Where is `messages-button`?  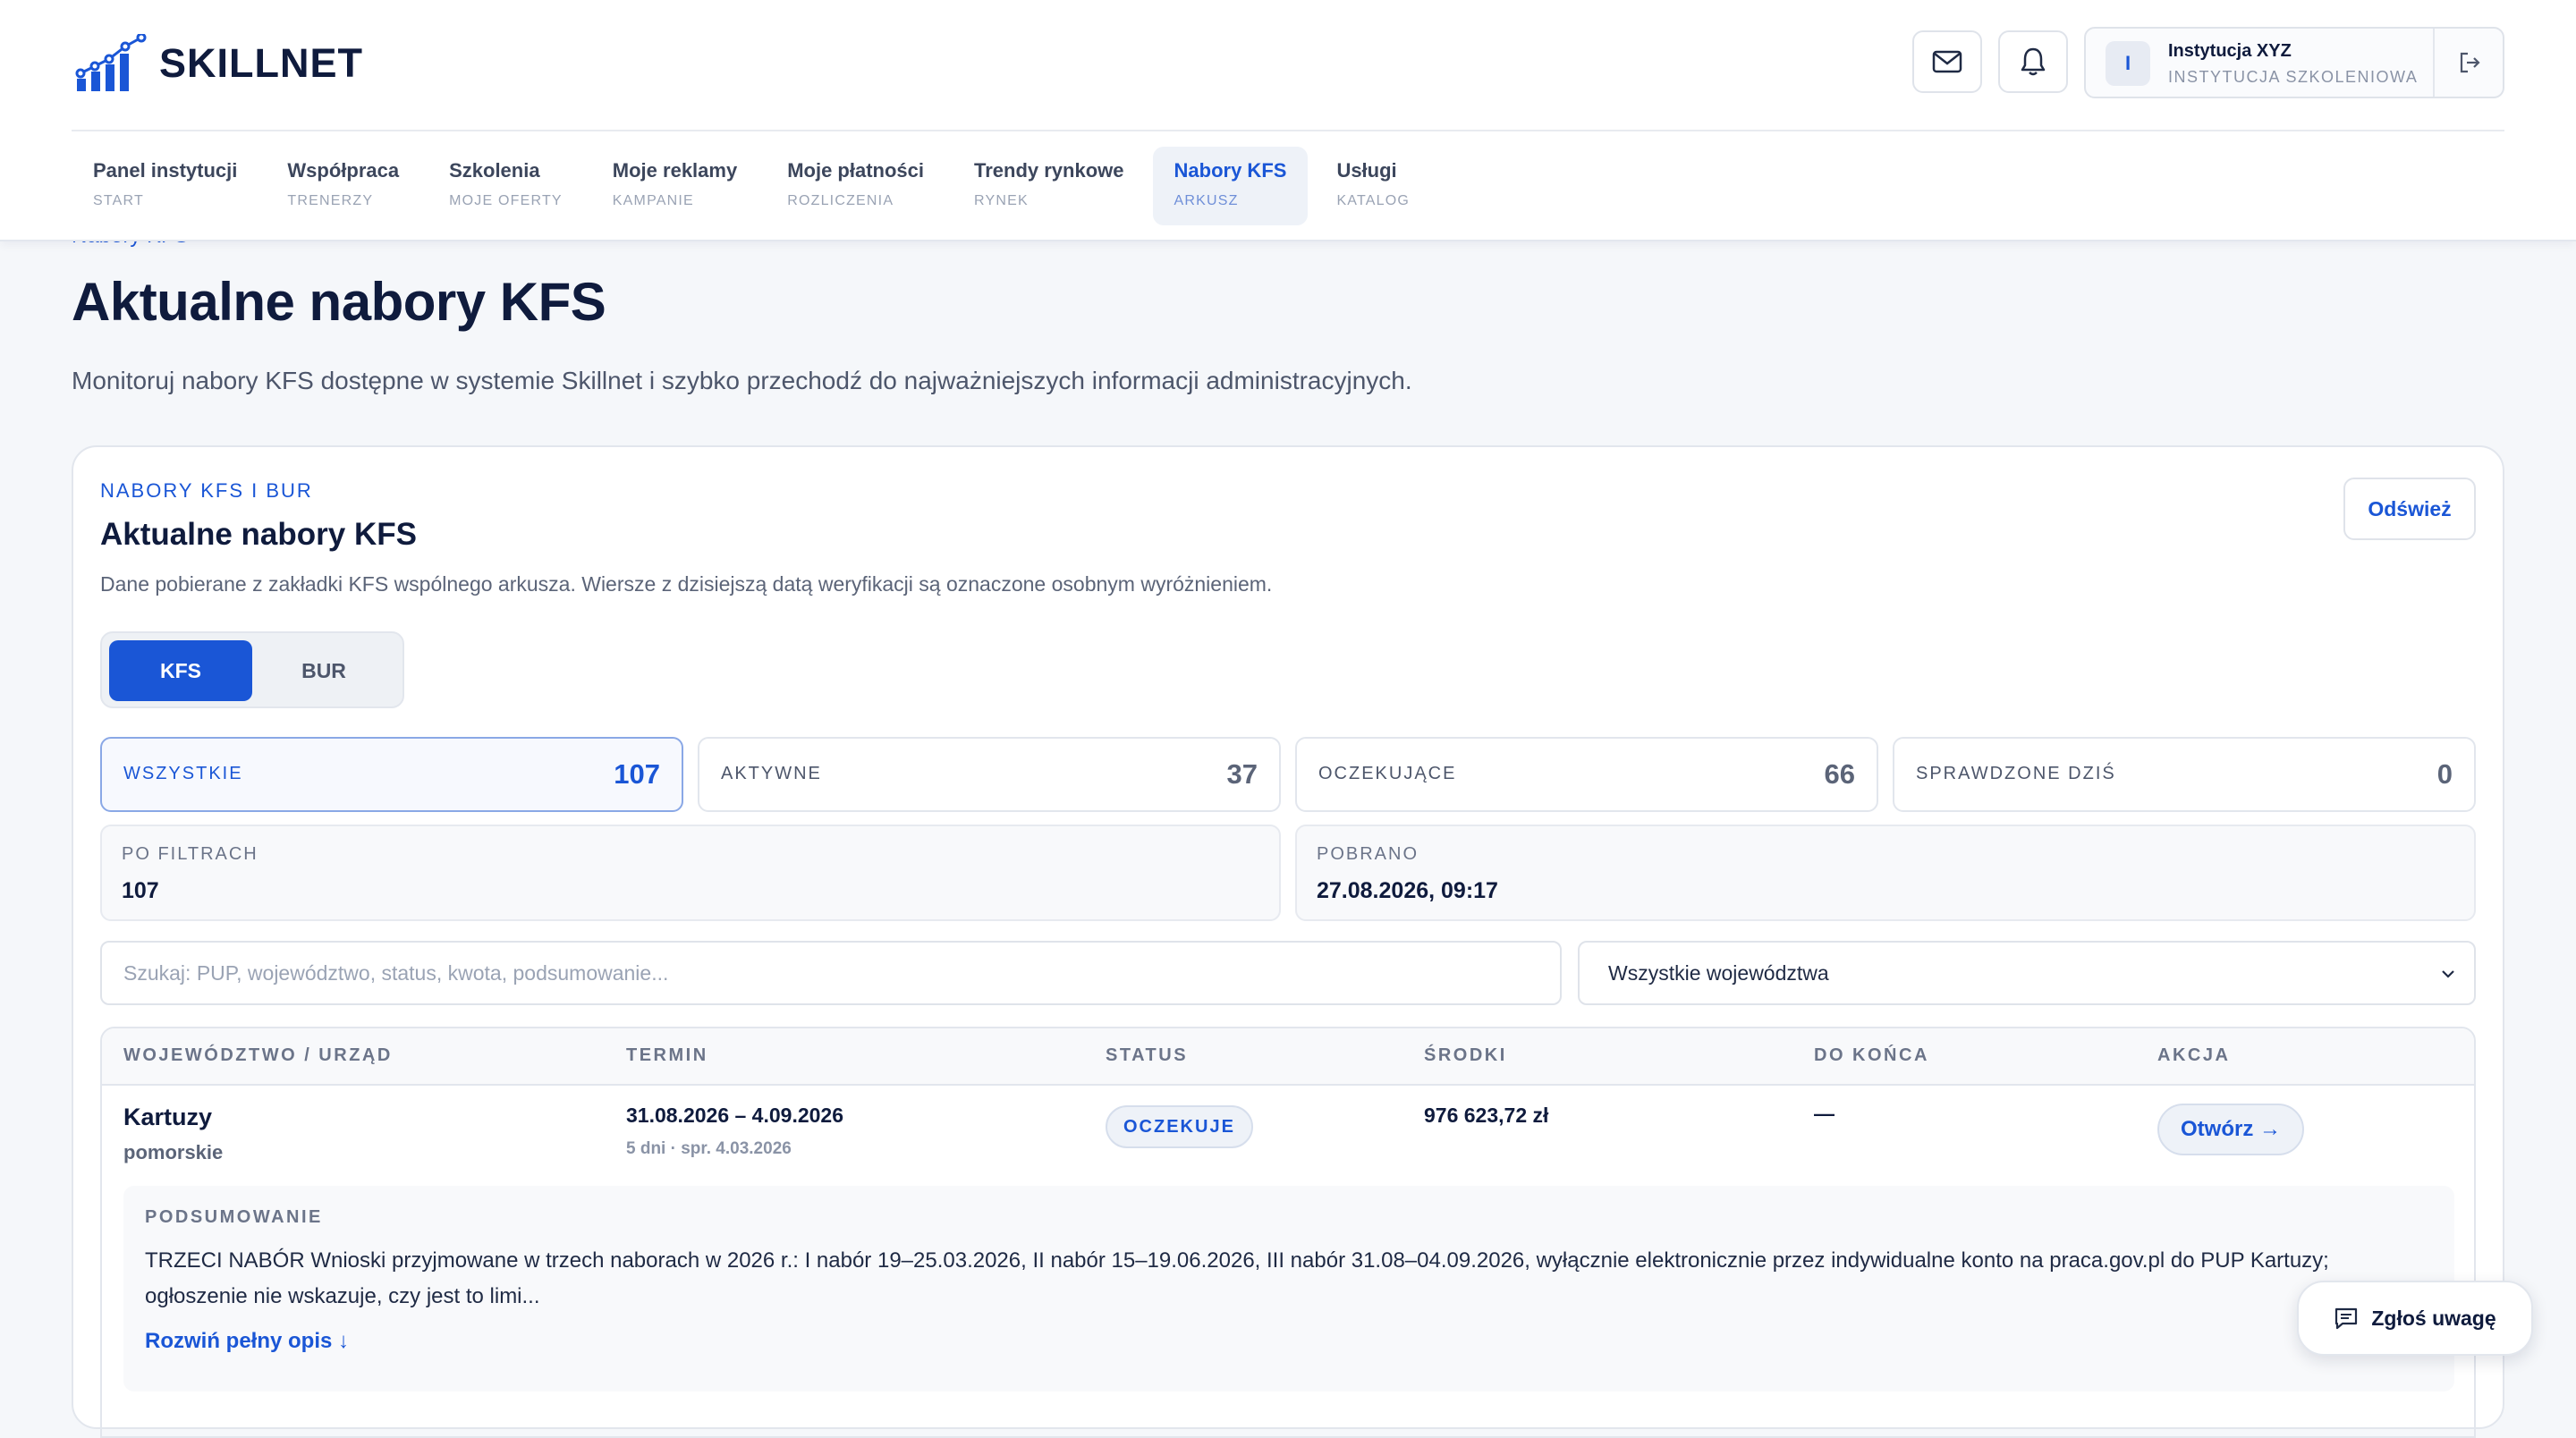
messages-button is located at coordinates (1947, 61).